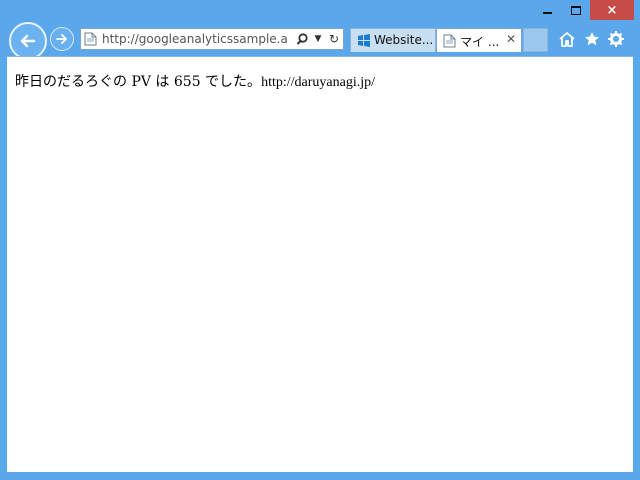 Image resolution: width=640 pixels, height=480 pixels. Describe the element at coordinates (592, 39) in the screenshot. I see `favorites-star-icon` at that location.